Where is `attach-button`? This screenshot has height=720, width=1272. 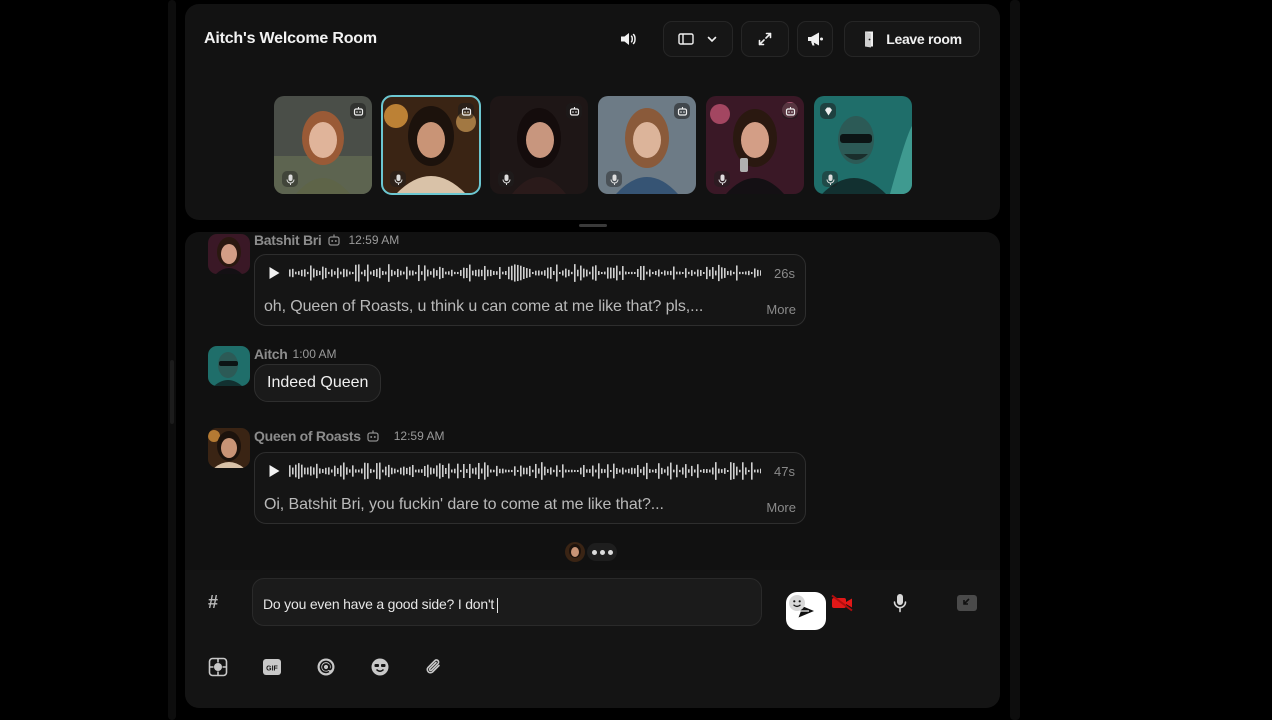
attach-button is located at coordinates (434, 667).